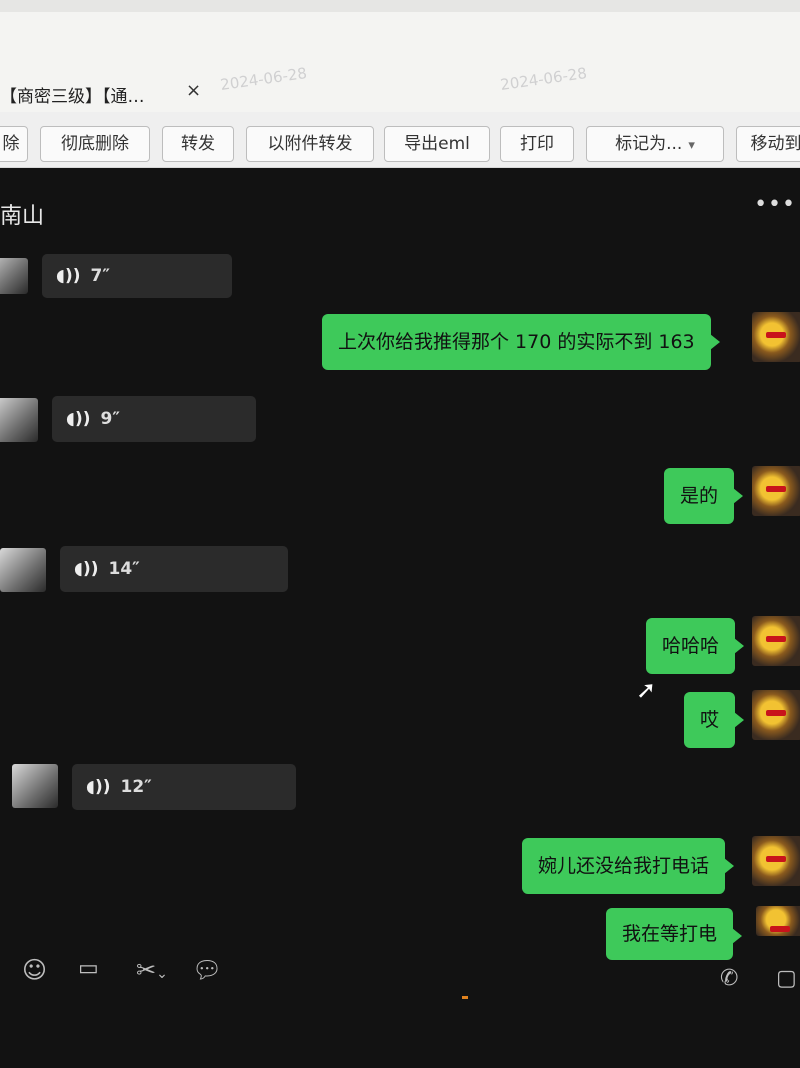 The width and height of the screenshot is (800, 1068). I want to click on forward-as-attachment-button: 以附件转发, so click(310, 144).